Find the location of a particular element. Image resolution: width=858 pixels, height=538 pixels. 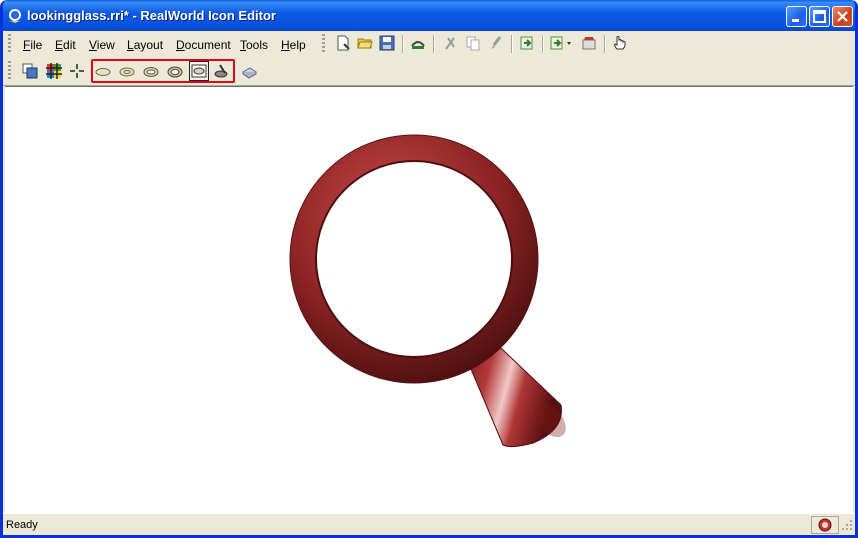

shape-ellipse-1-icon is located at coordinates (103, 72).